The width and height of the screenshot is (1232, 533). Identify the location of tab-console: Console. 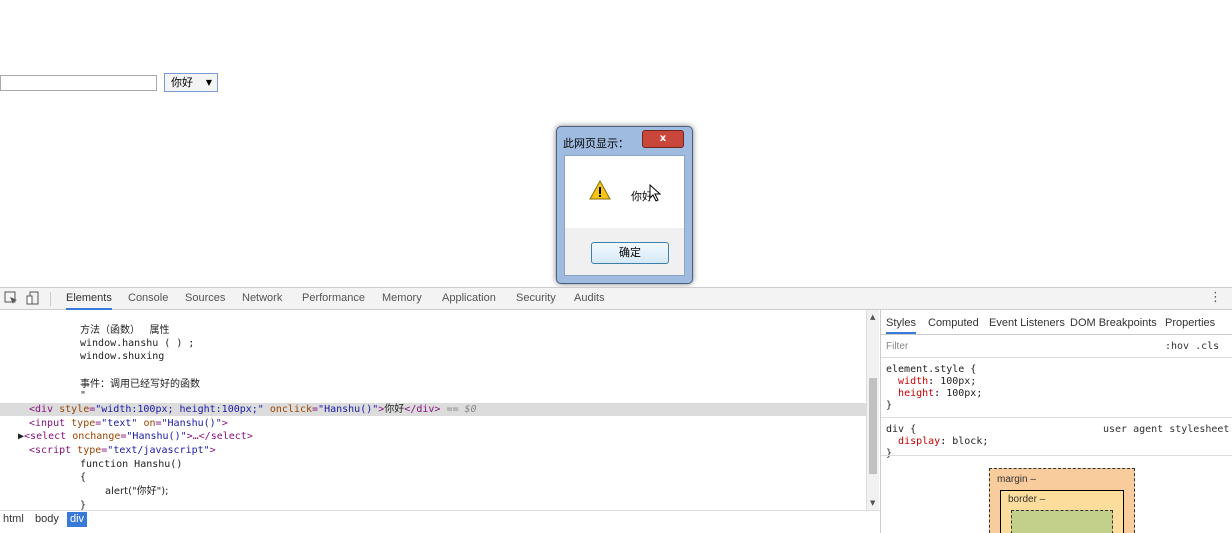
(148, 299).